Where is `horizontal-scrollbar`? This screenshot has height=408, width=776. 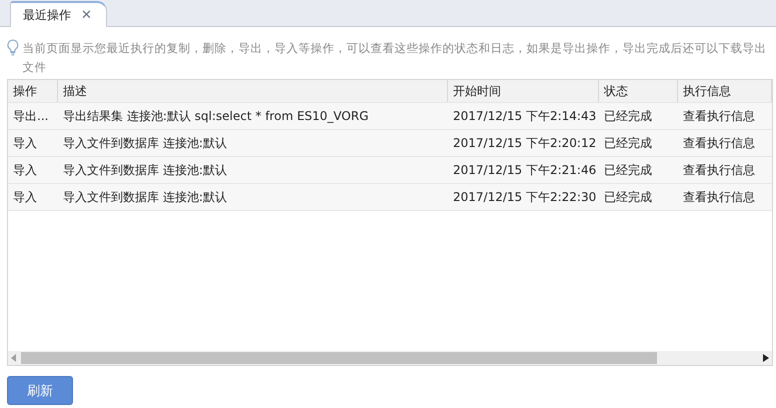
horizontal-scrollbar is located at coordinates (390, 358).